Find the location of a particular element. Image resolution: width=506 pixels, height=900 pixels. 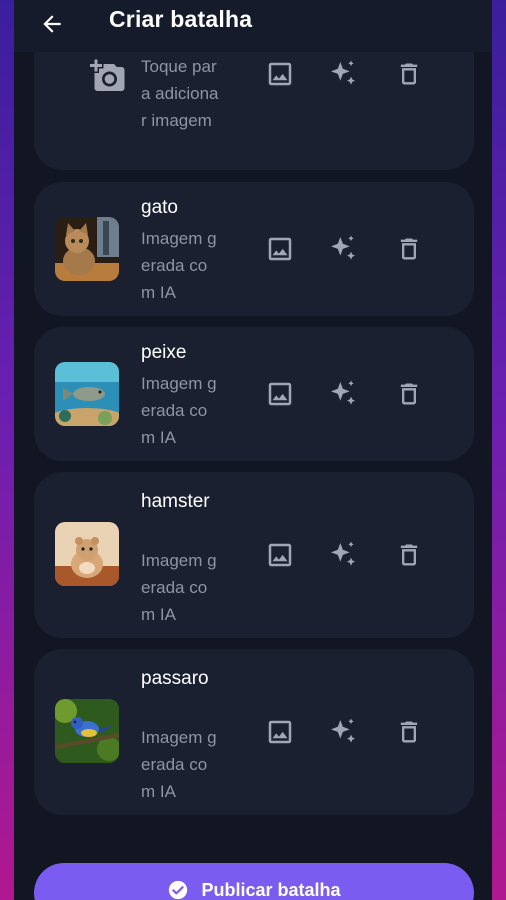

add-image-button is located at coordinates (108, 76).